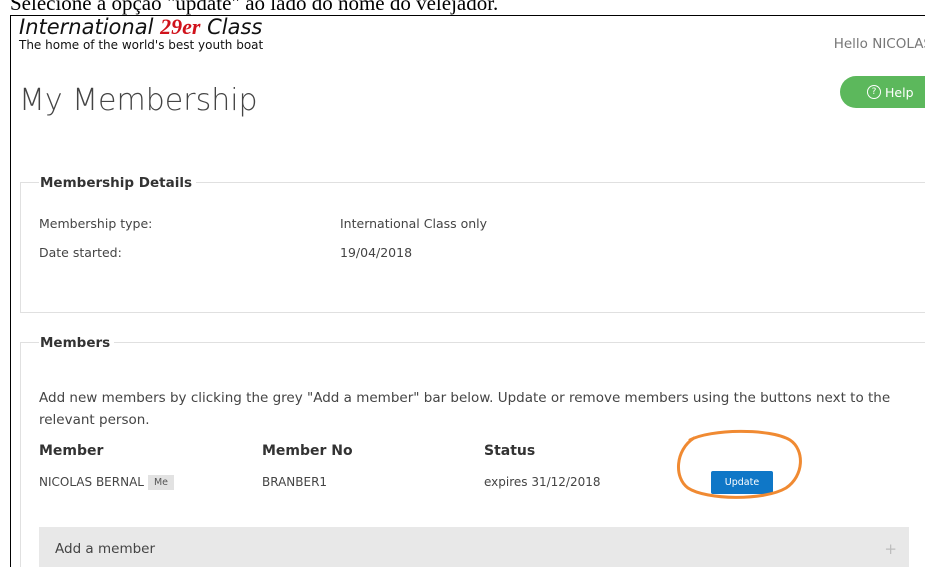  I want to click on site-logo: International 29er Class, so click(141, 27).